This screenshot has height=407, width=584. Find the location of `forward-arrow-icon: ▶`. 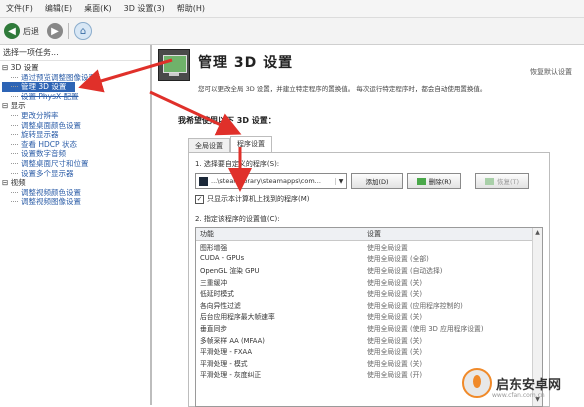

forward-arrow-icon: ▶ is located at coordinates (55, 31).